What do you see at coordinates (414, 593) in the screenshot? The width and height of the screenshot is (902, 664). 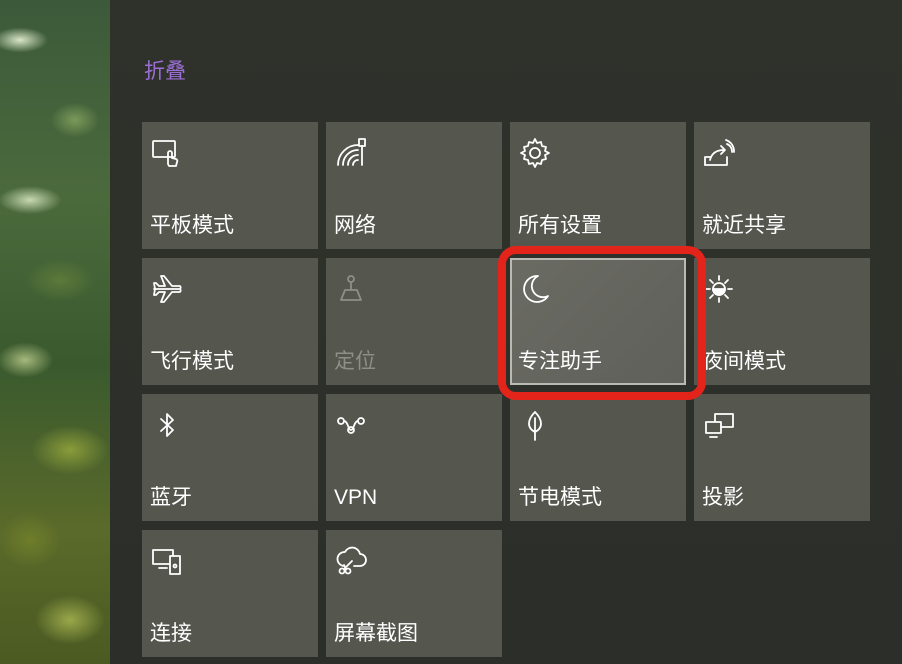 I see `tile-screen-snip: 屏幕截图` at bounding box center [414, 593].